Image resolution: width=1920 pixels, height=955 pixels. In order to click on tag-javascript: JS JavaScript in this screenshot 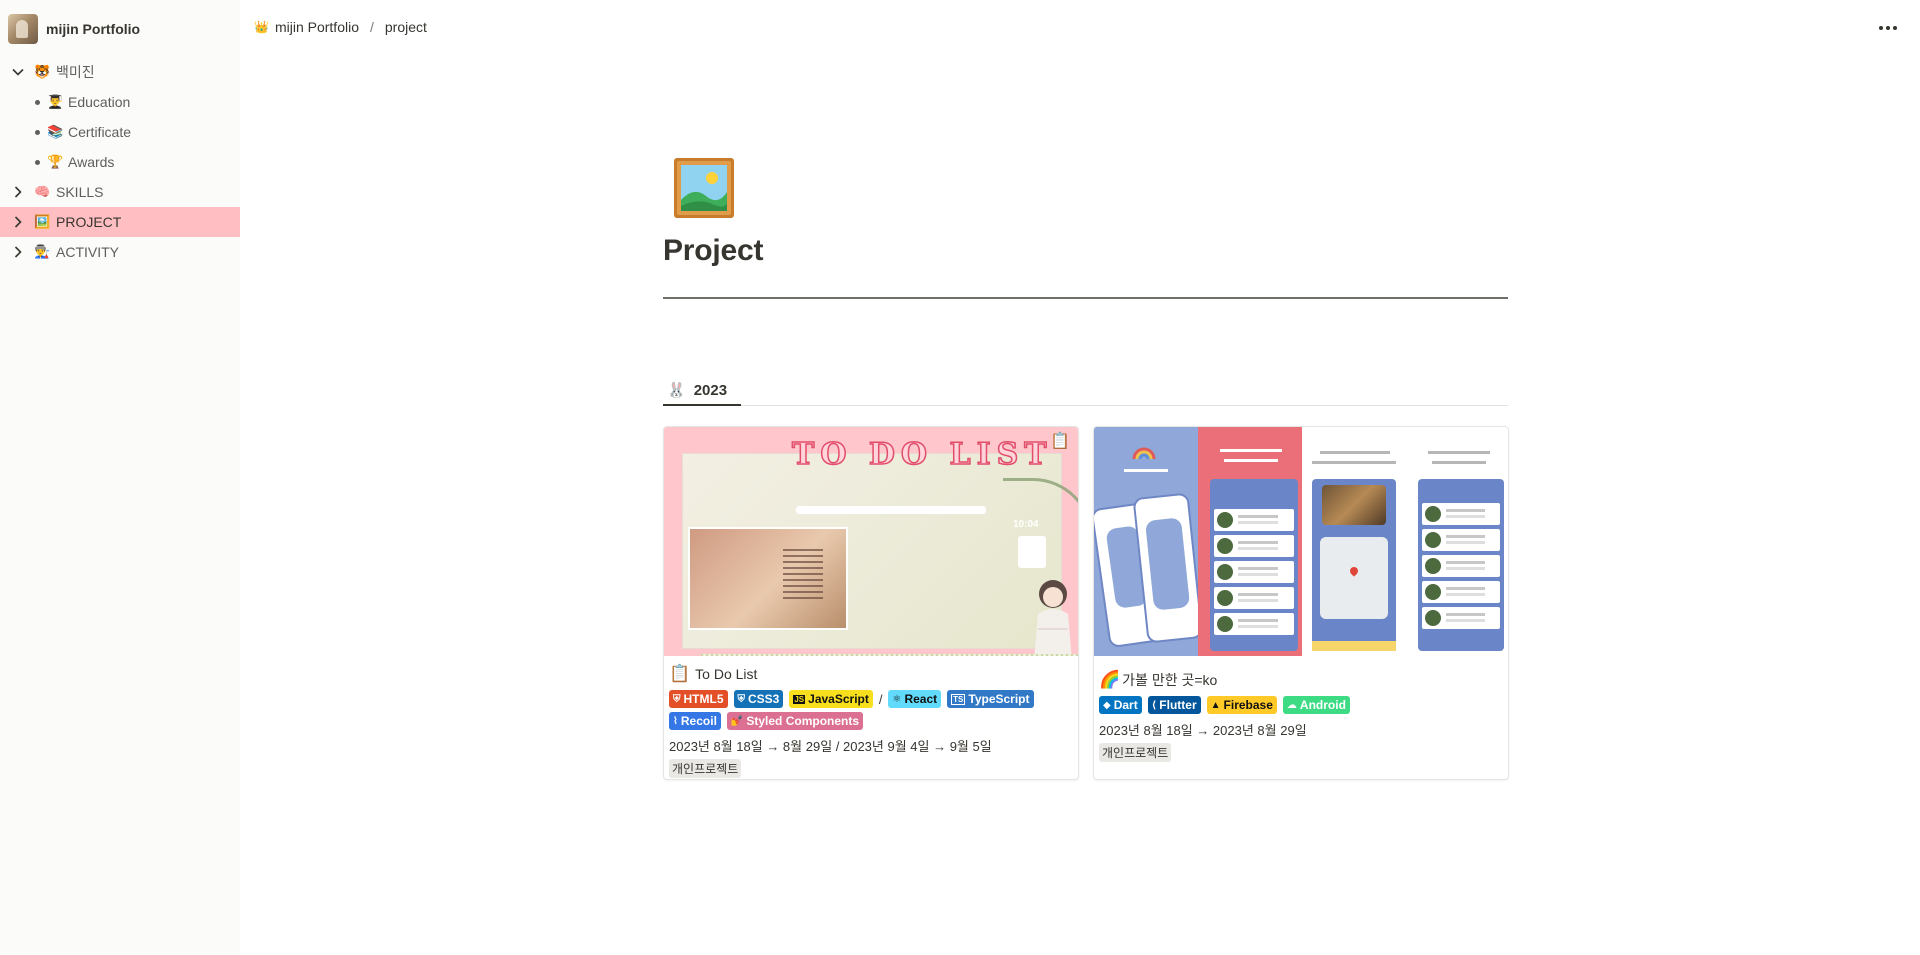, I will do `click(831, 699)`.